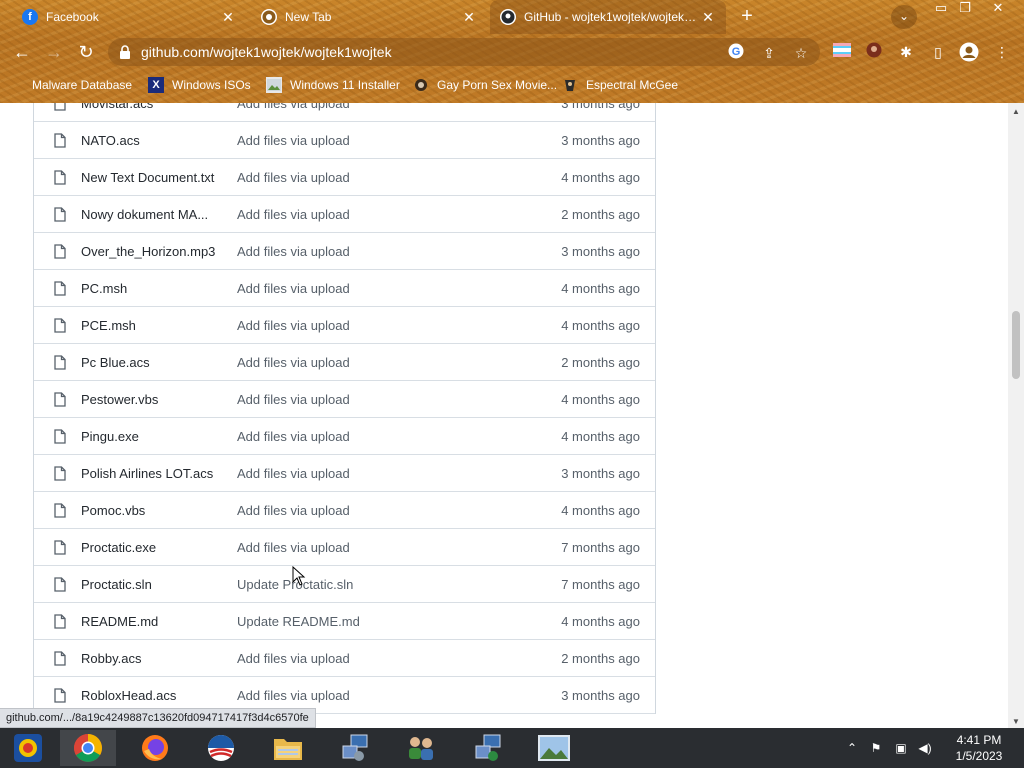 This screenshot has width=1024, height=768. Describe the element at coordinates (369, 17) in the screenshot. I see `tab-new-tab: New Tab ✕` at that location.